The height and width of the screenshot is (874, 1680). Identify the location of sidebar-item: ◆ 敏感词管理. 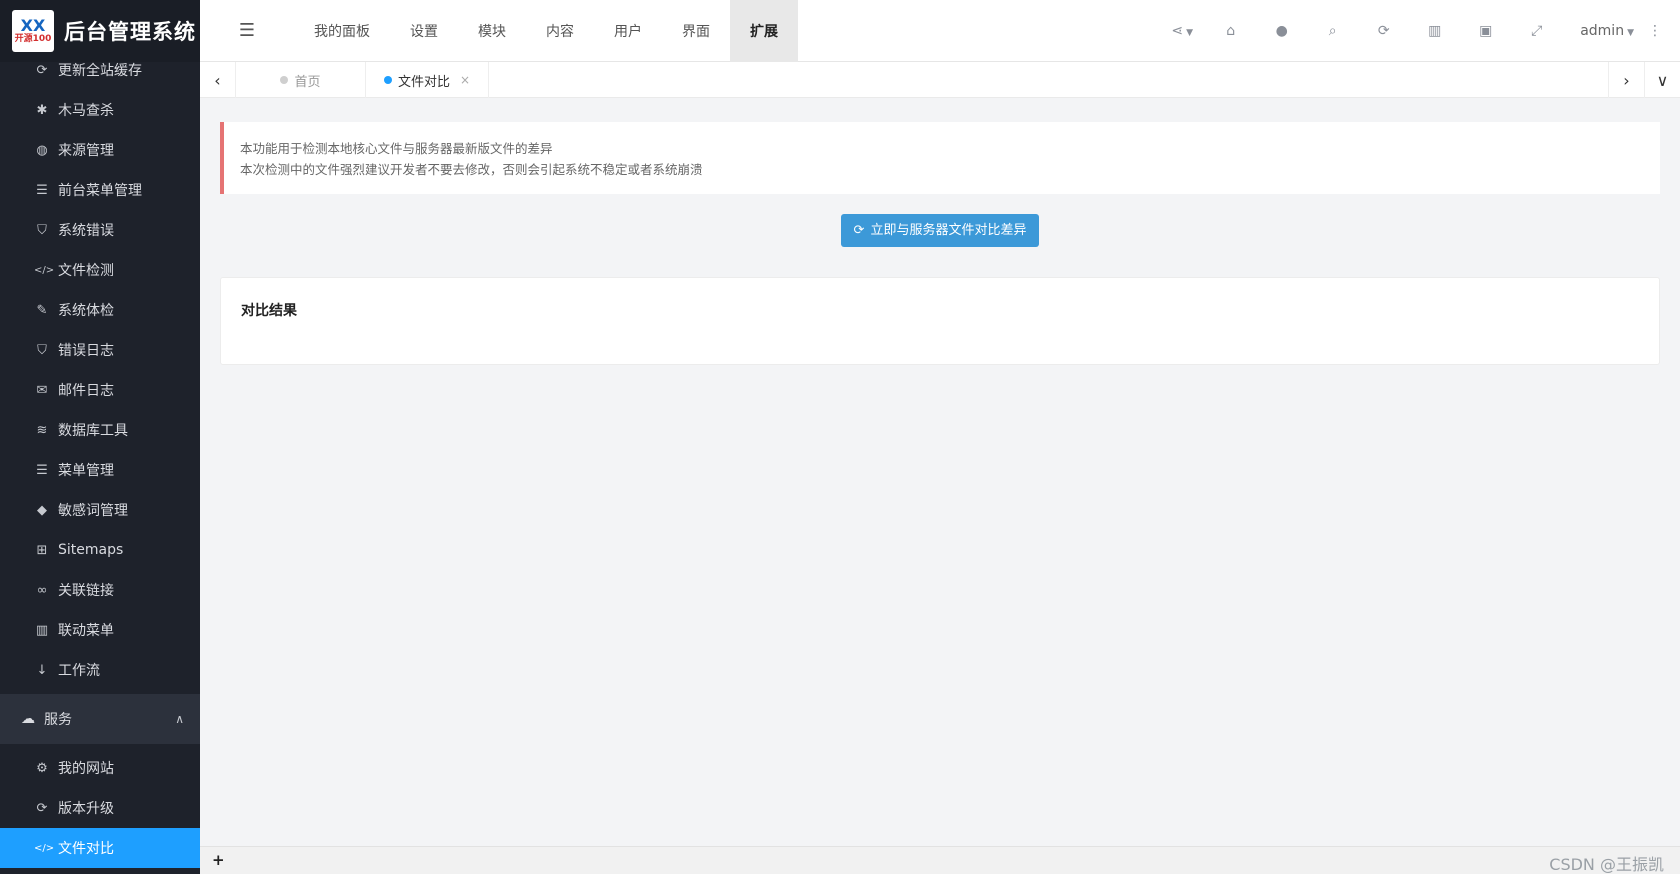
(100, 510).